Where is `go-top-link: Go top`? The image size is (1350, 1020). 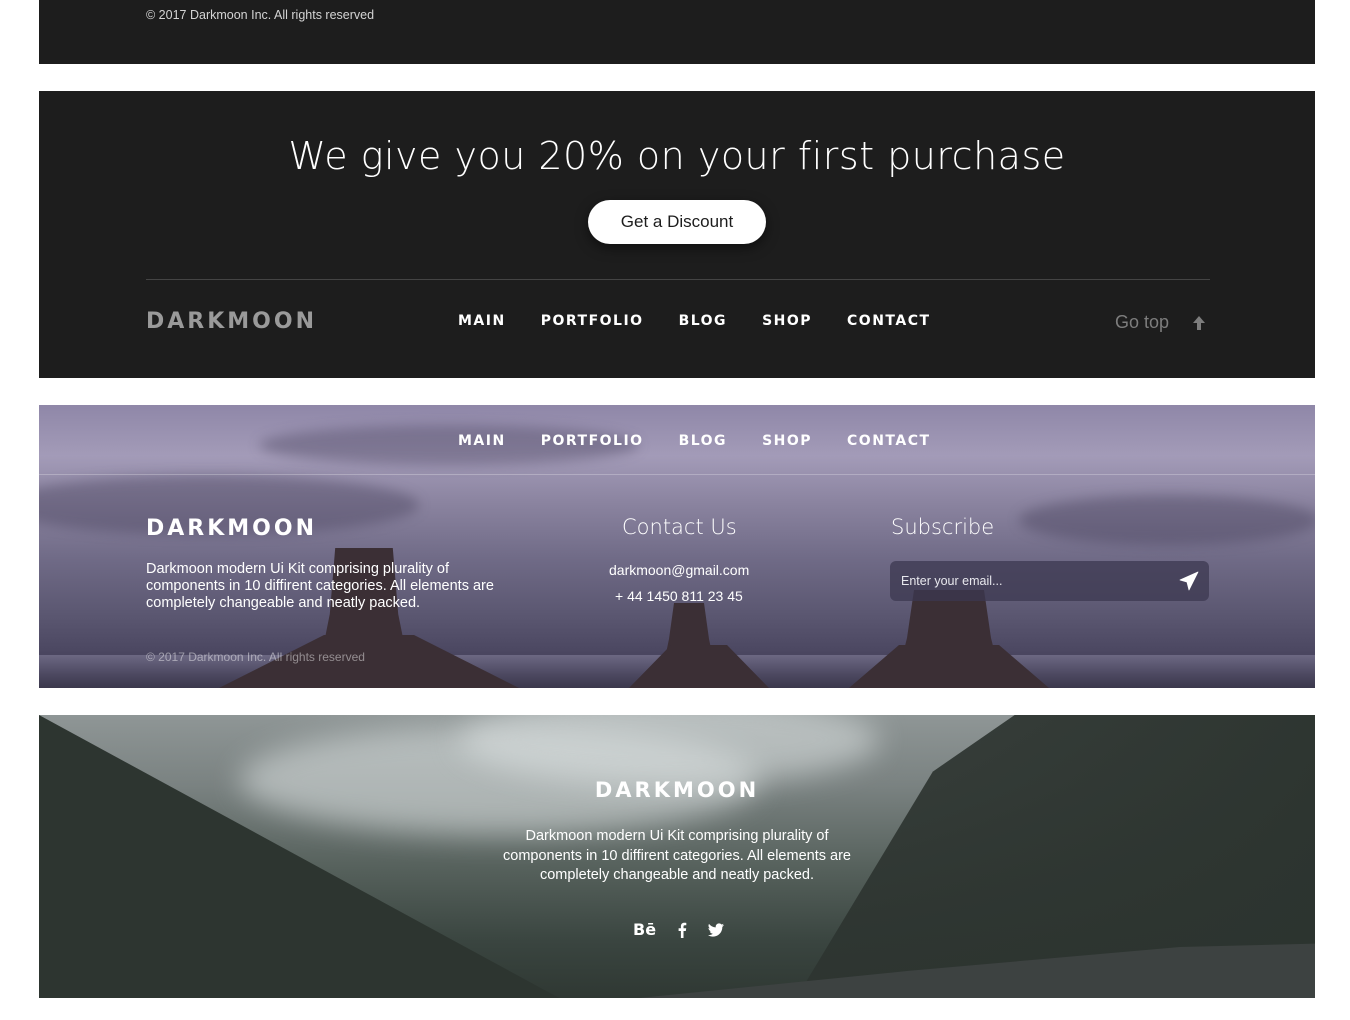 go-top-link: Go top is located at coordinates (1161, 322).